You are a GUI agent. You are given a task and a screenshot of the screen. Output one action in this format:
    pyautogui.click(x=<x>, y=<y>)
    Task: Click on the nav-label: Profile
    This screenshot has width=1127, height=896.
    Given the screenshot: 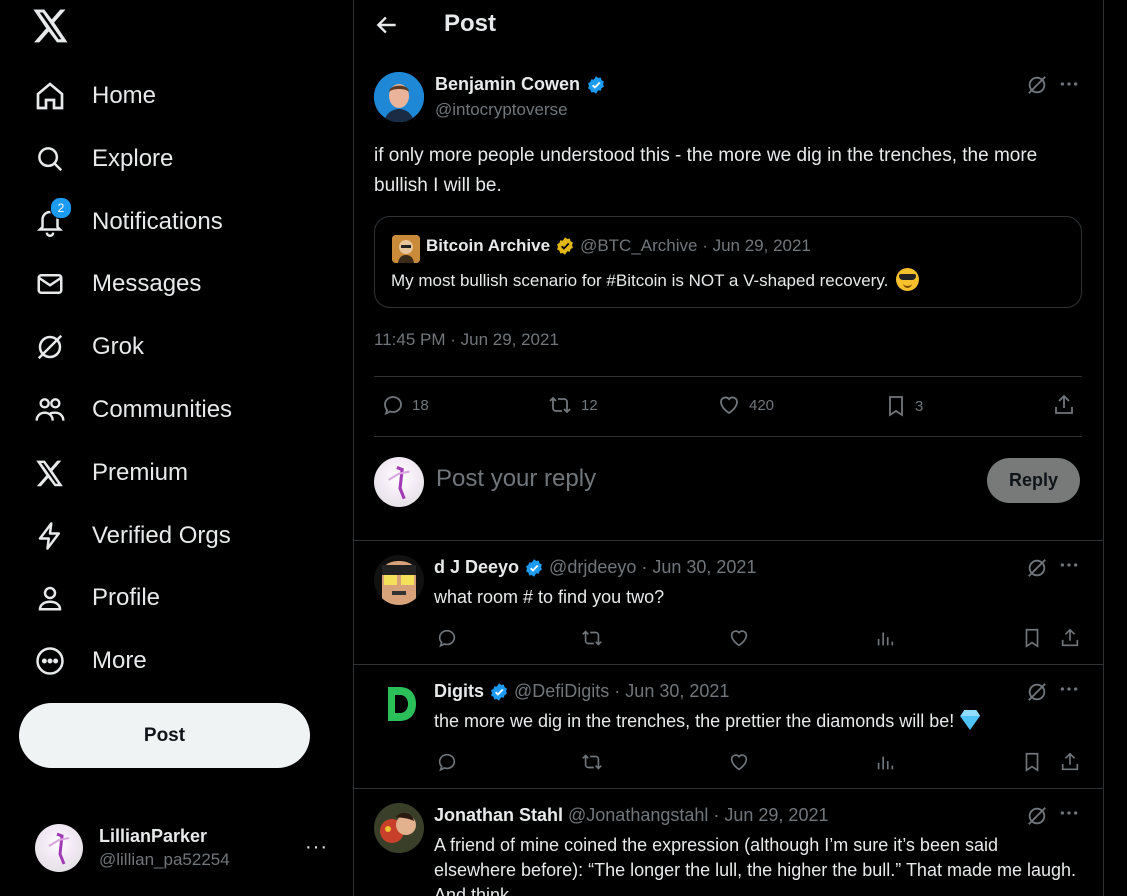 What is the action you would take?
    pyautogui.click(x=126, y=597)
    